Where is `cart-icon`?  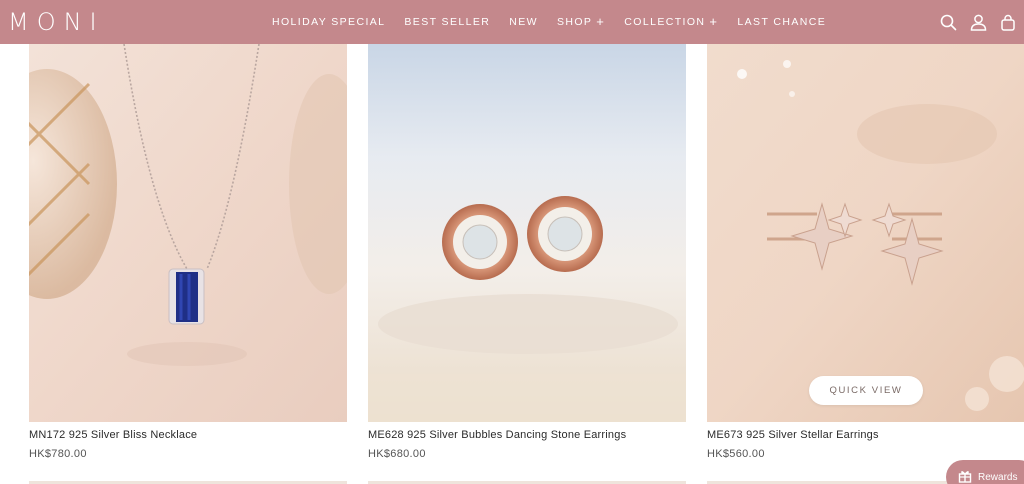 cart-icon is located at coordinates (1008, 22).